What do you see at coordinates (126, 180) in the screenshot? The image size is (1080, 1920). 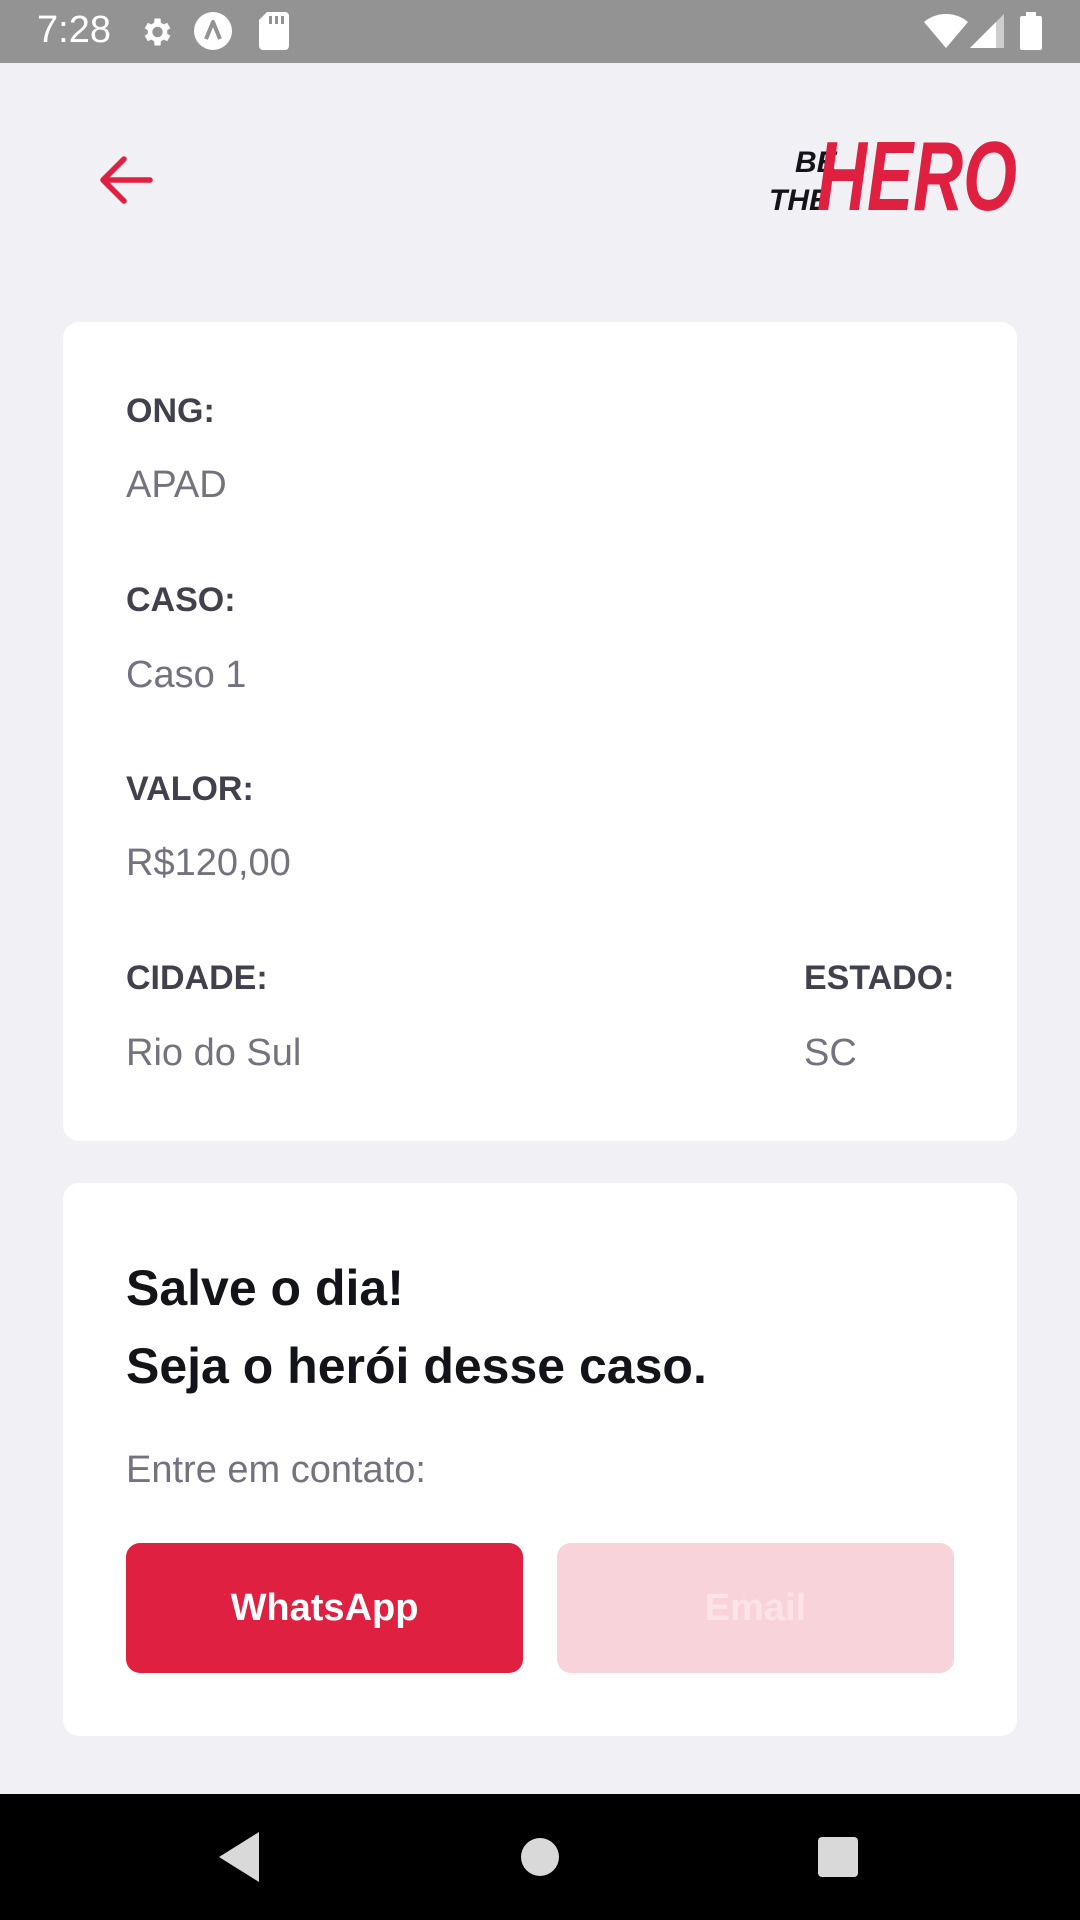 I see `arrow-left-icon` at bounding box center [126, 180].